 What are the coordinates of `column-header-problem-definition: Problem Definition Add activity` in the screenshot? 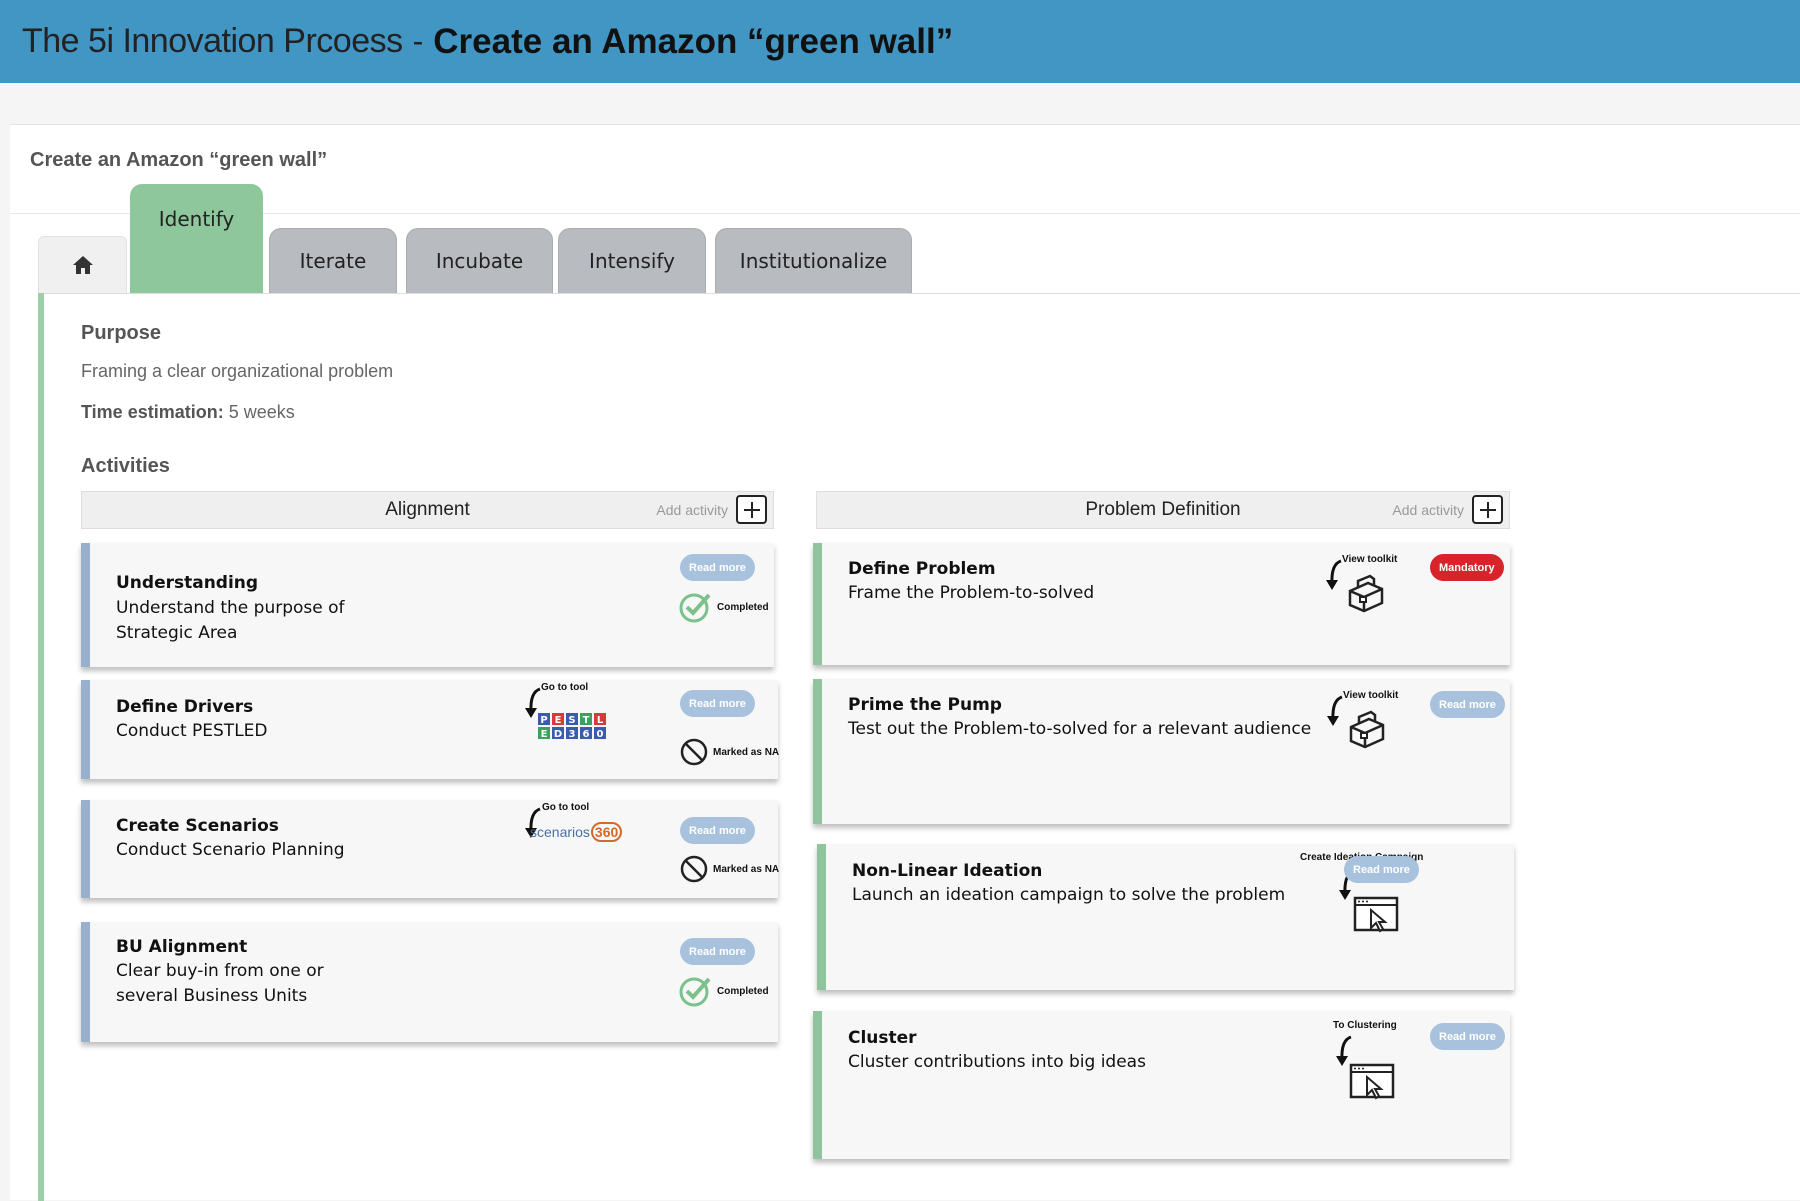 It's located at (1163, 510).